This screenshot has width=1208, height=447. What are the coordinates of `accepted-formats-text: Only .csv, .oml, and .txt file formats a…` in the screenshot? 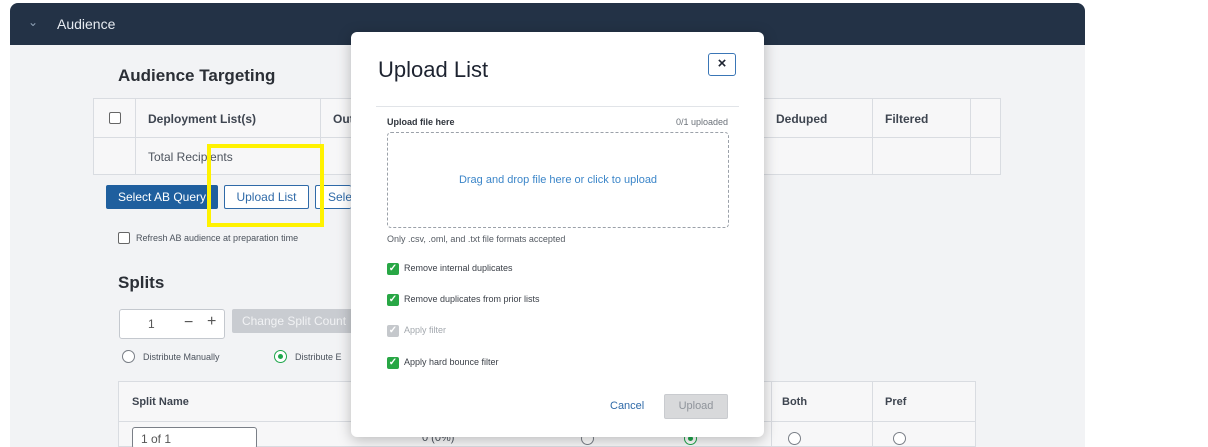 It's located at (476, 239).